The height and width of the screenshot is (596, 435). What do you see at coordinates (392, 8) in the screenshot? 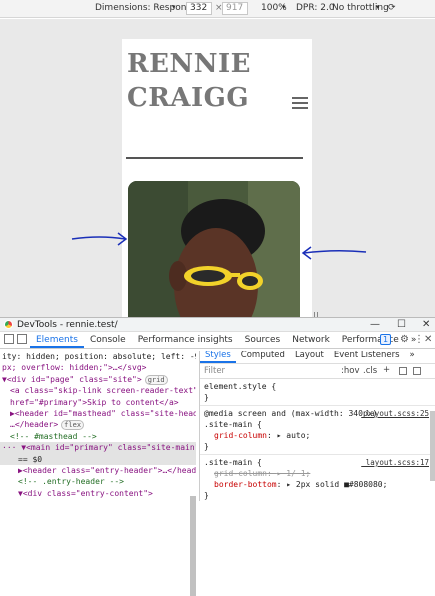
I see `rotate-icon: ⟳` at bounding box center [392, 8].